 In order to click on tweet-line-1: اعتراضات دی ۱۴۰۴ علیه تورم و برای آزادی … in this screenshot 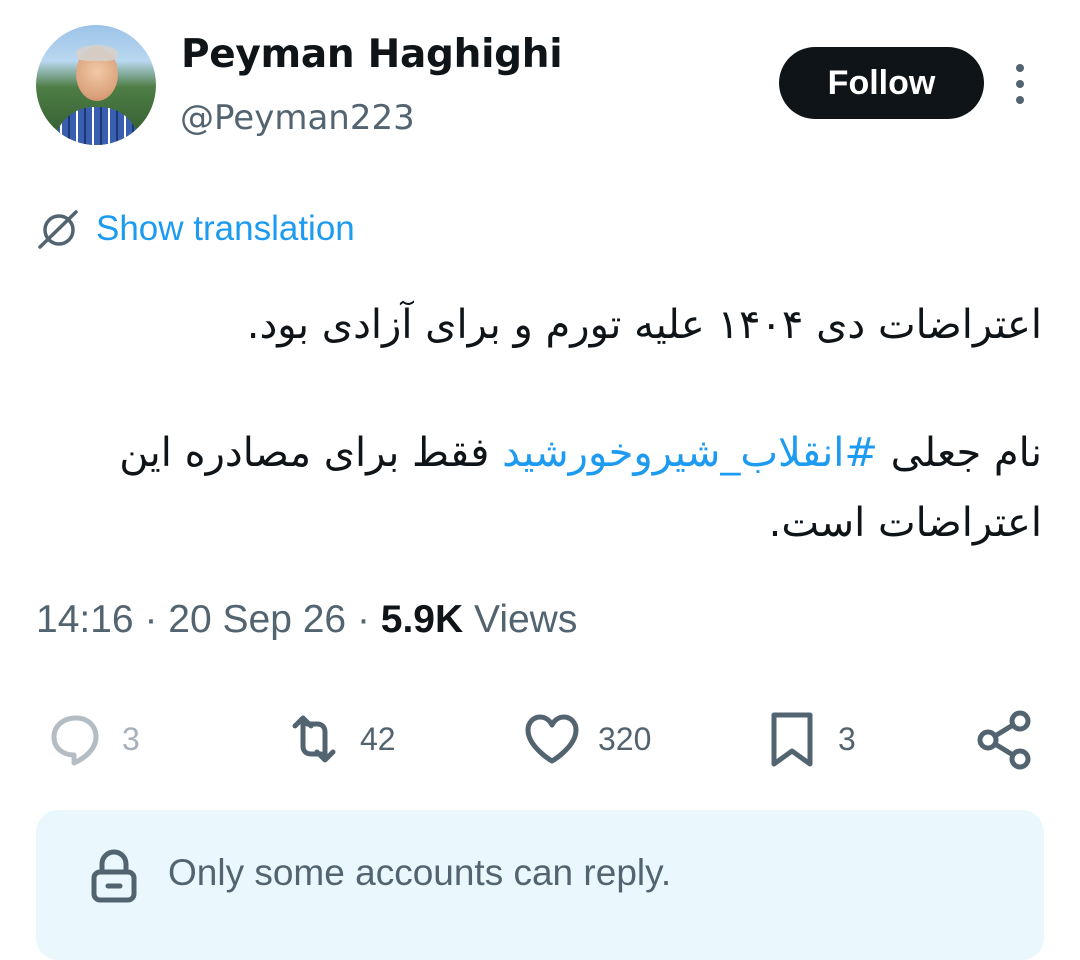, I will do `click(644, 325)`.